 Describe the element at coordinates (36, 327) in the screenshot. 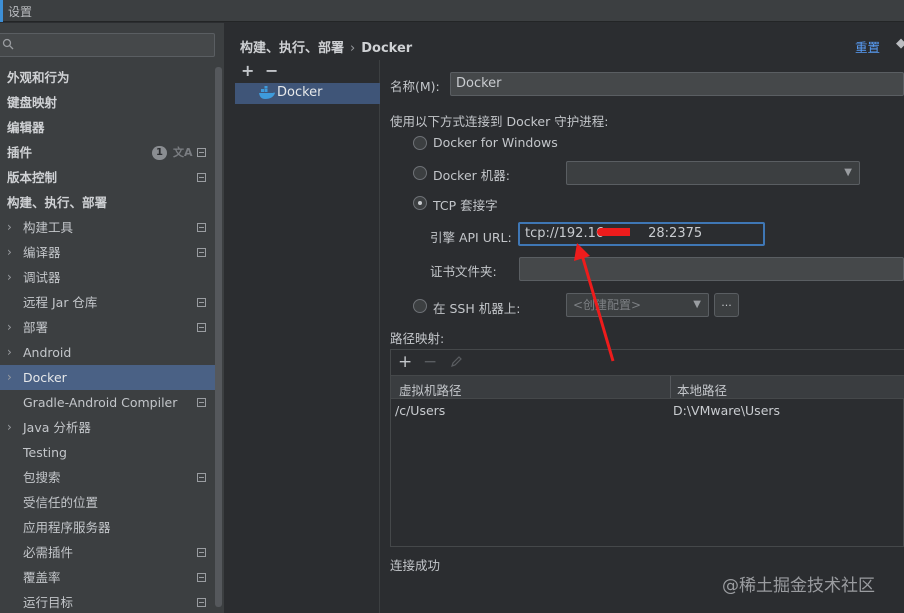

I see `sidebar-item-label: 部署` at that location.